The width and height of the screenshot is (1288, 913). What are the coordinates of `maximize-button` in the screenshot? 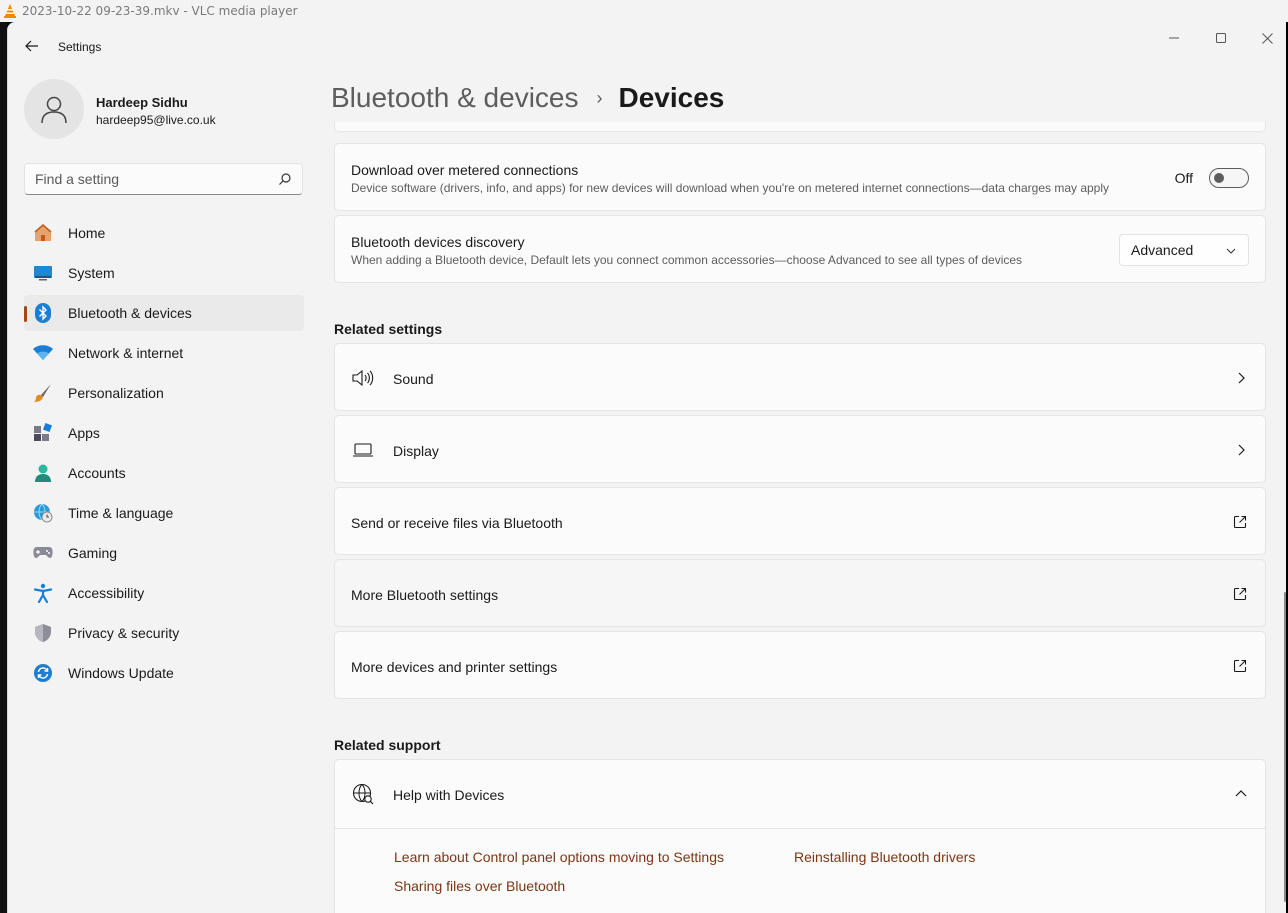 It's located at (1221, 38).